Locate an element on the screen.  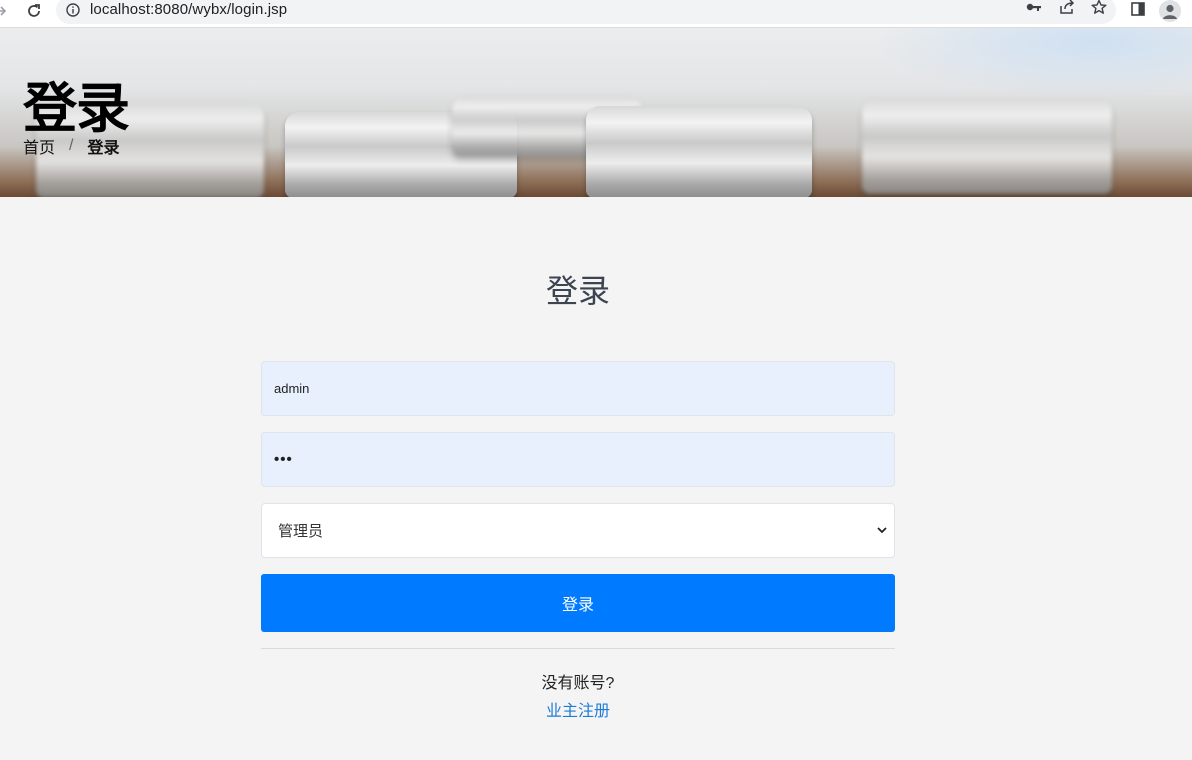
forward-icon is located at coordinates (4, 11).